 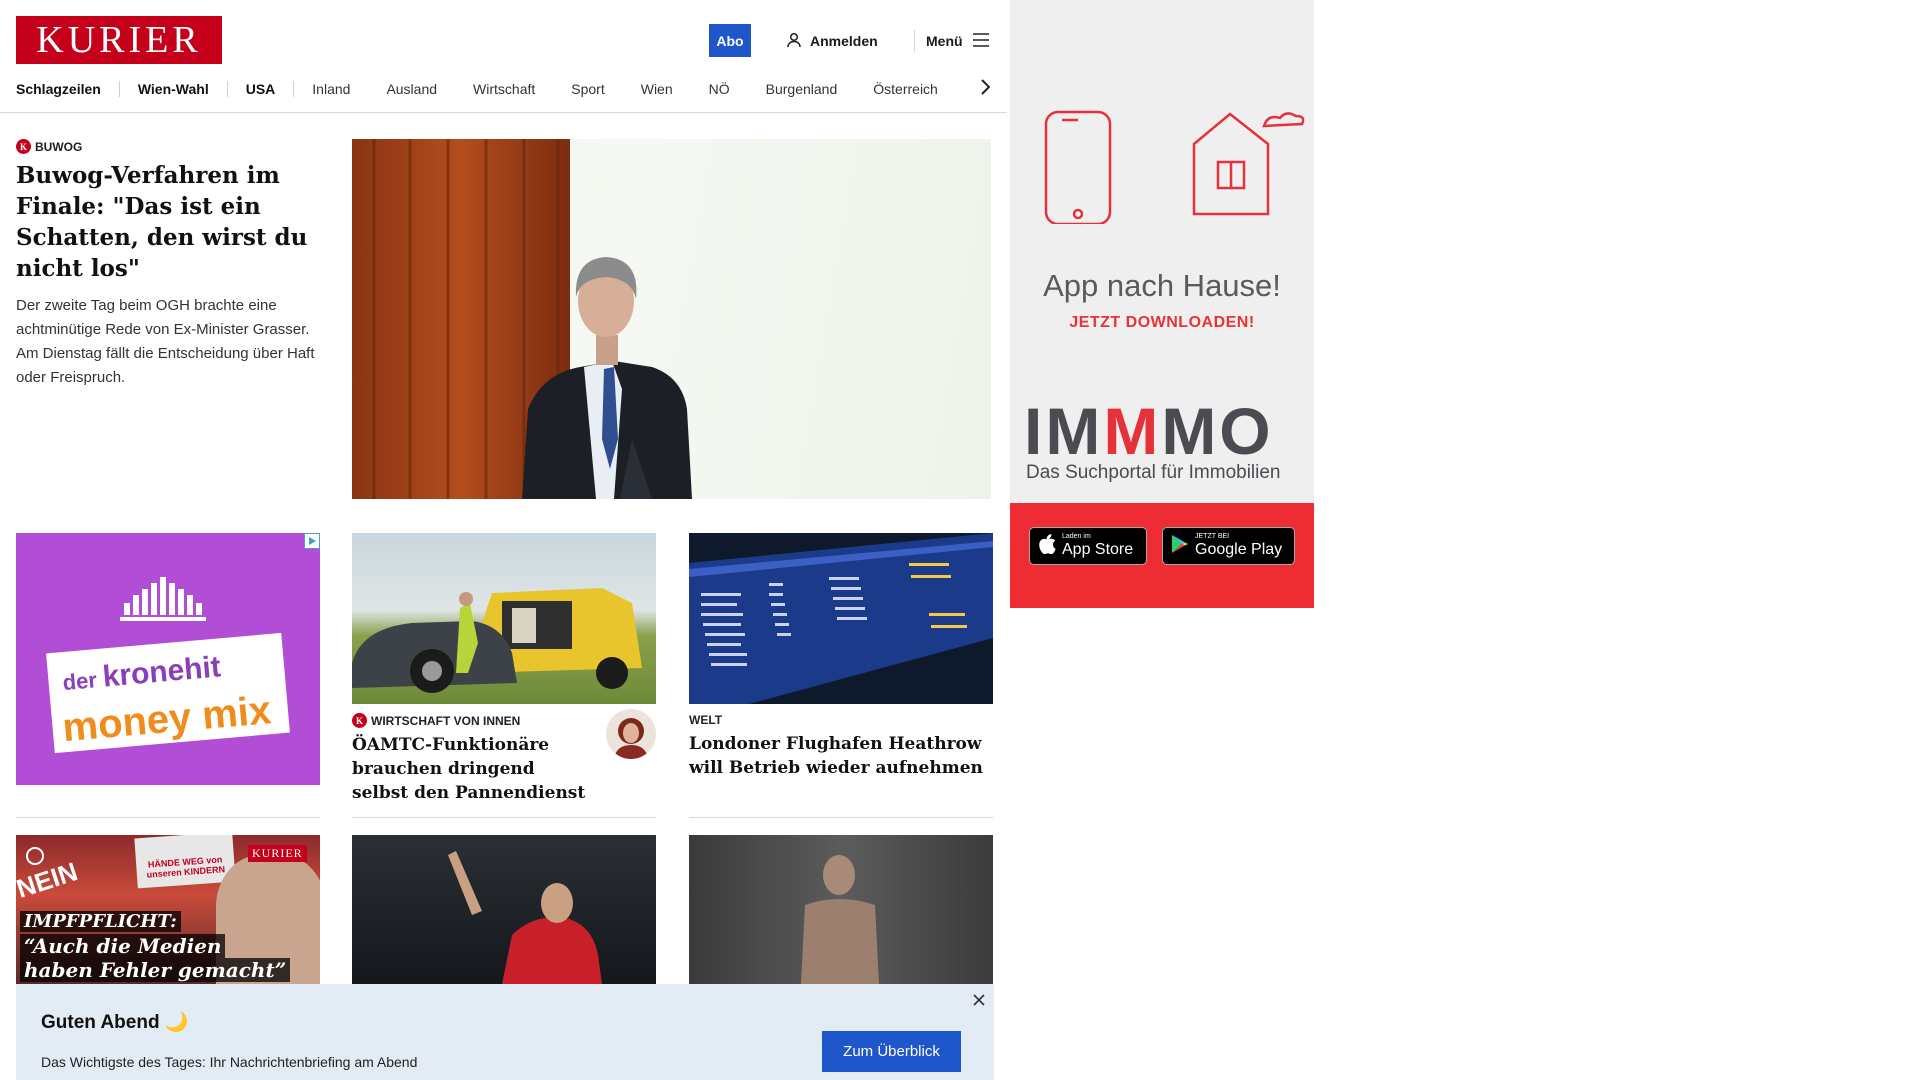 What do you see at coordinates (173, 89) in the screenshot?
I see `nav-item-wien-wahl: Wien-Wahl` at bounding box center [173, 89].